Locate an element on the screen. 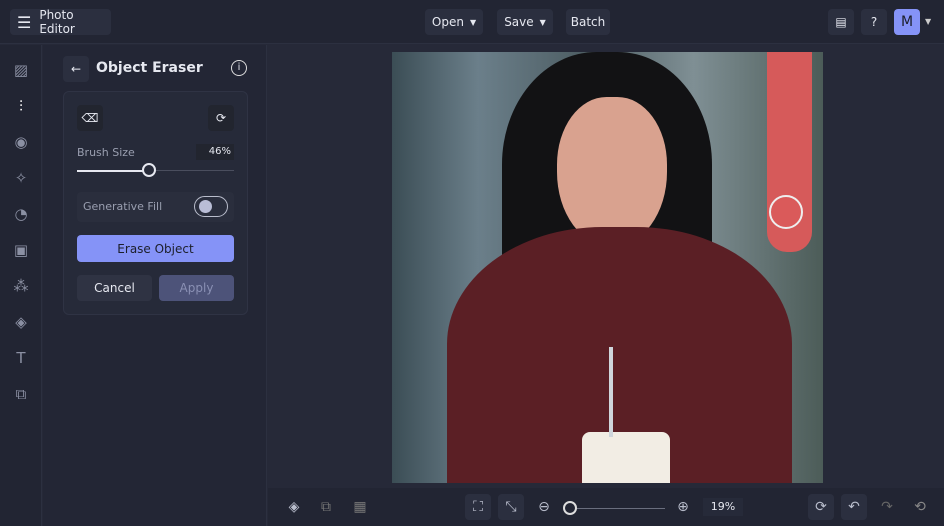  open-button: Open ▼ is located at coordinates (454, 22).